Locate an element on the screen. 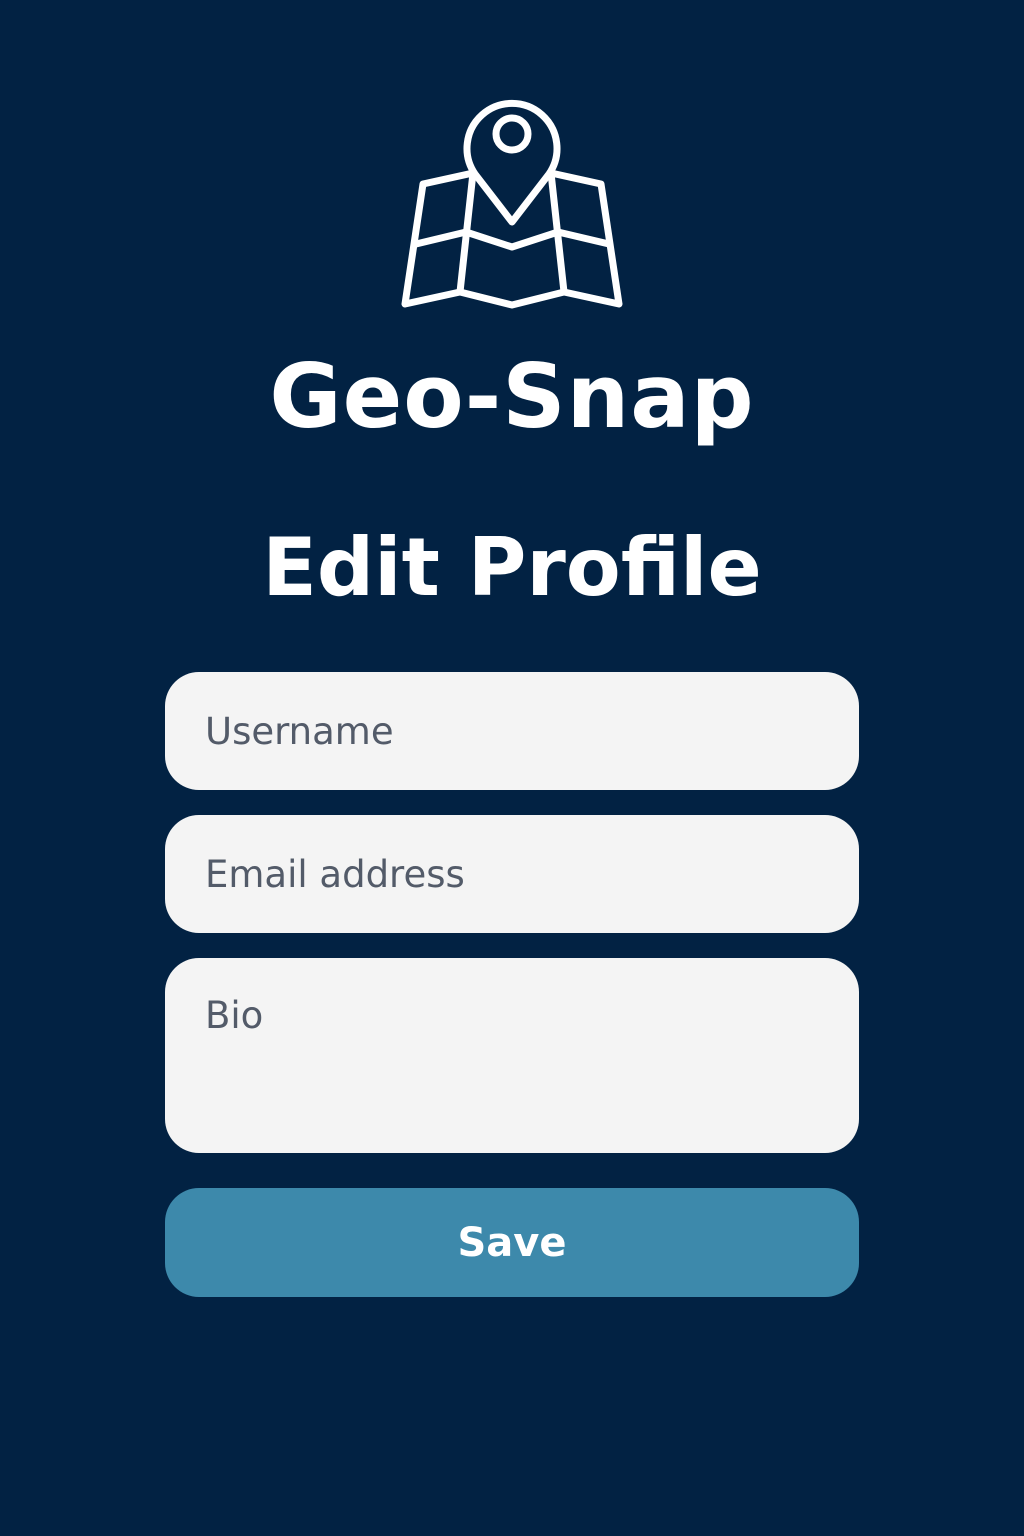 Image resolution: width=1024 pixels, height=1536 pixels. app-title: Geo-Snap is located at coordinates (512, 396).